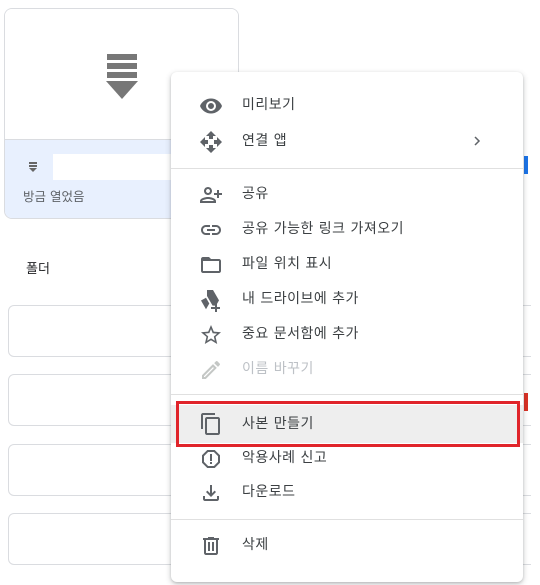 The height and width of the screenshot is (585, 540). I want to click on menu-item-label: 중요 문서함에 추가, so click(300, 334).